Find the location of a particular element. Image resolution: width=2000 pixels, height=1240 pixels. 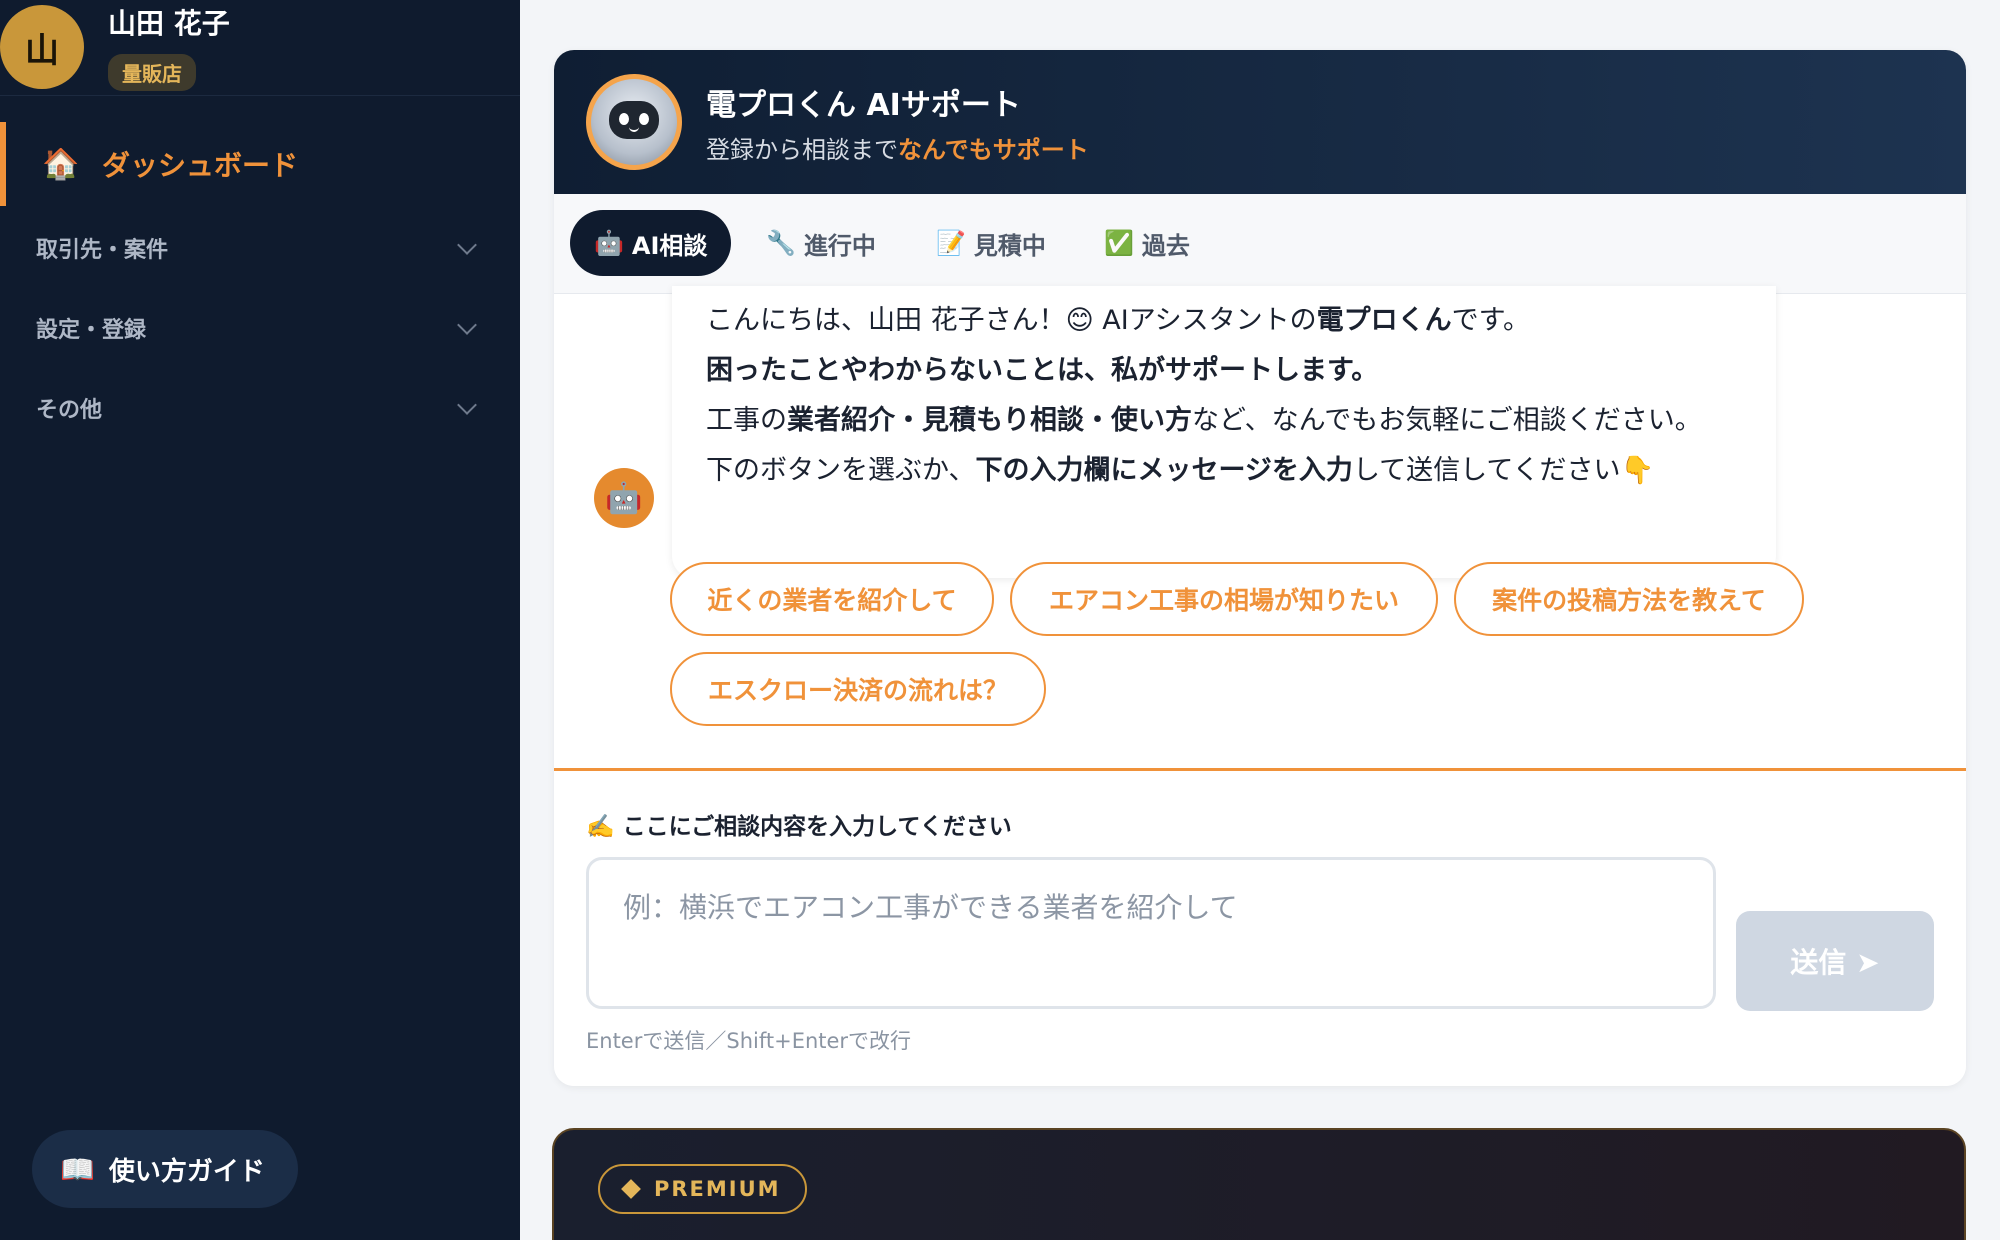

tab-label: 進行中 is located at coordinates (839, 245).